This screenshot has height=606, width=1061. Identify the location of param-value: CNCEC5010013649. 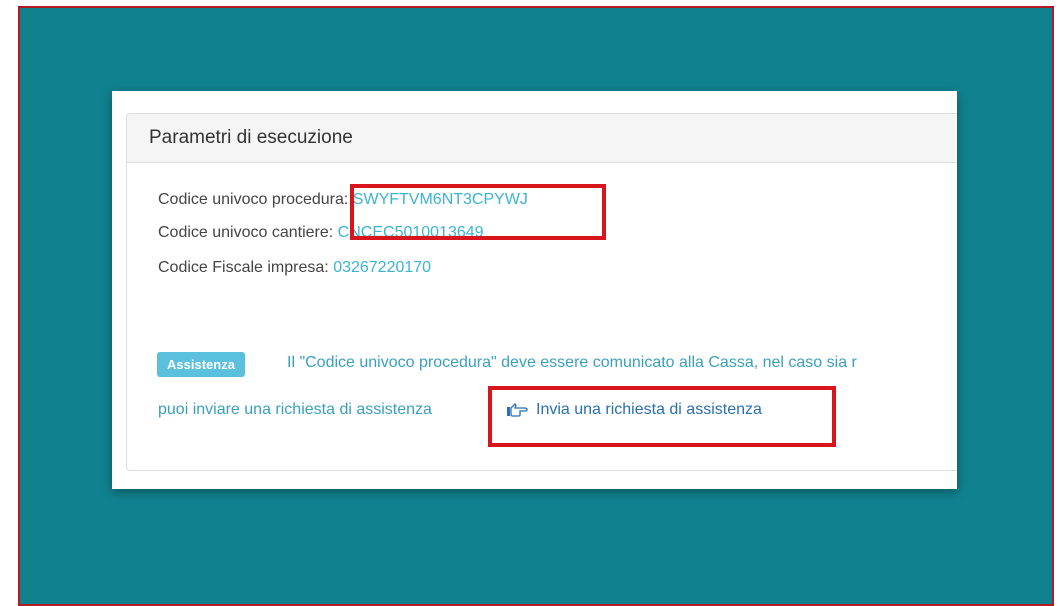
(410, 232).